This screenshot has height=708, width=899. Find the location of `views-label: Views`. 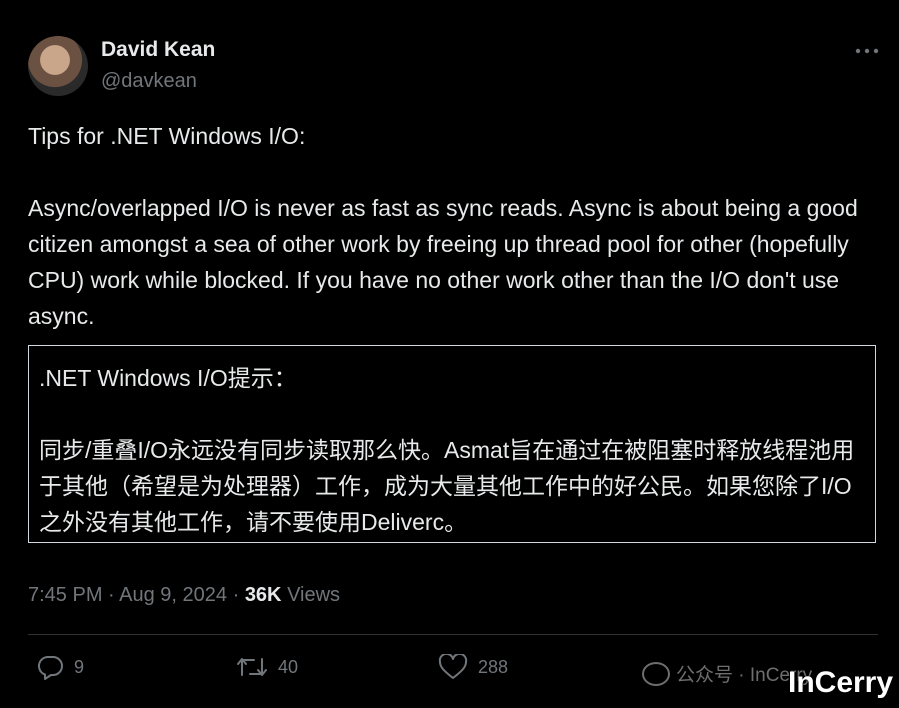

views-label: Views is located at coordinates (311, 595).